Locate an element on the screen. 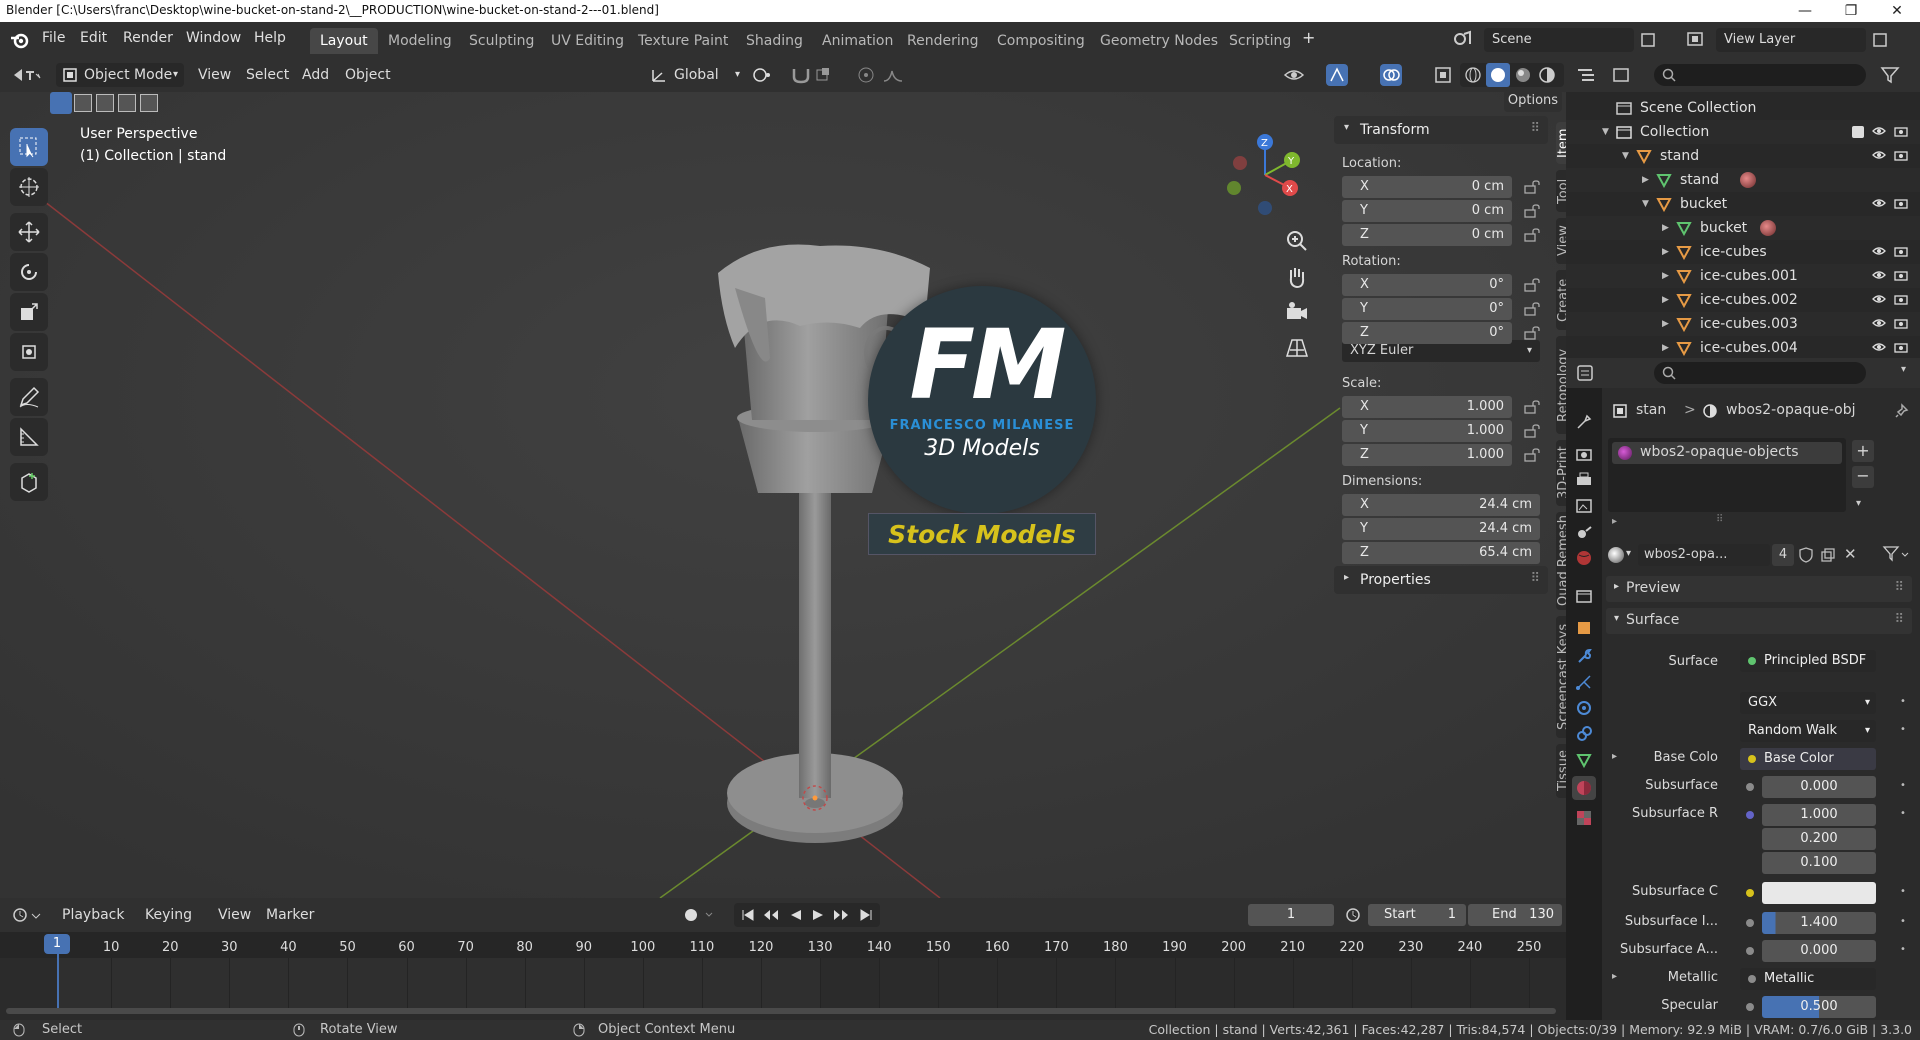 The height and width of the screenshot is (1040, 1920). resize-handle-icon: ⠿ is located at coordinates (1719, 519).